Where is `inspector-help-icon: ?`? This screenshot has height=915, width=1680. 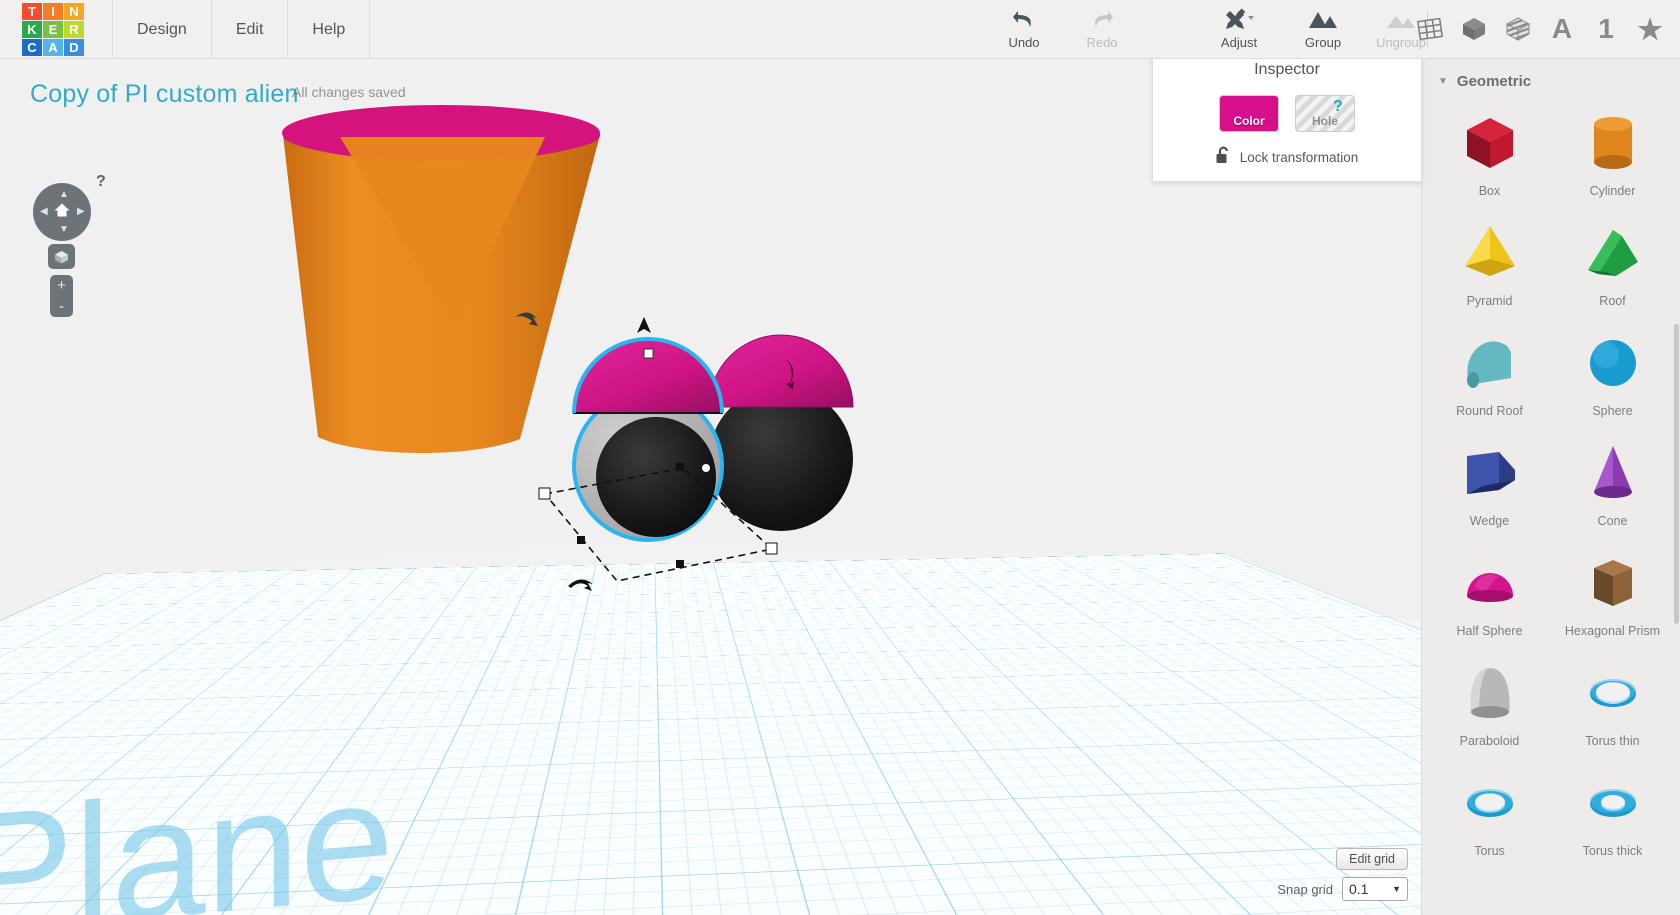 inspector-help-icon: ? is located at coordinates (1338, 107).